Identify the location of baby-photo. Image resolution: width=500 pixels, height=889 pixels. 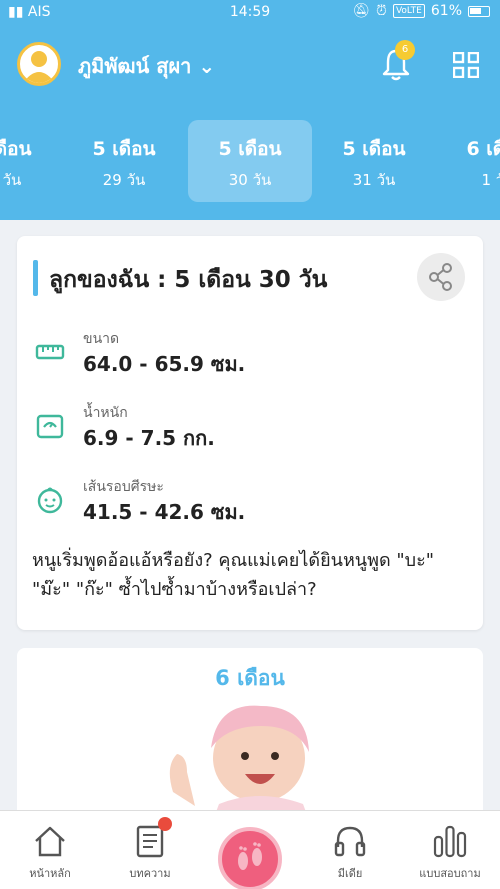
(239, 761).